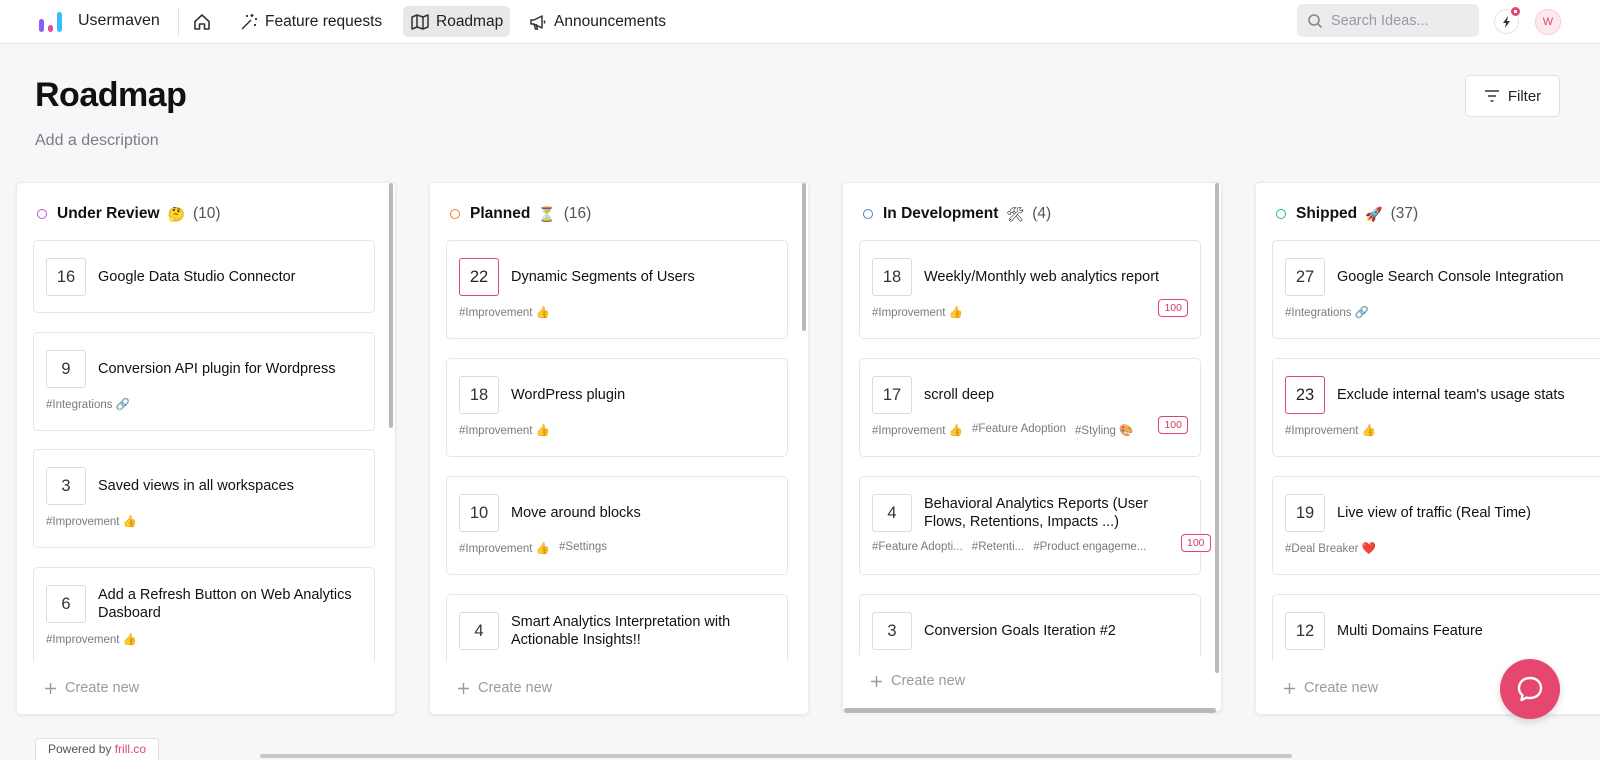 The height and width of the screenshot is (760, 1600). What do you see at coordinates (1042, 277) in the screenshot?
I see `idea-title: Weekly/Monthly web analytics report` at bounding box center [1042, 277].